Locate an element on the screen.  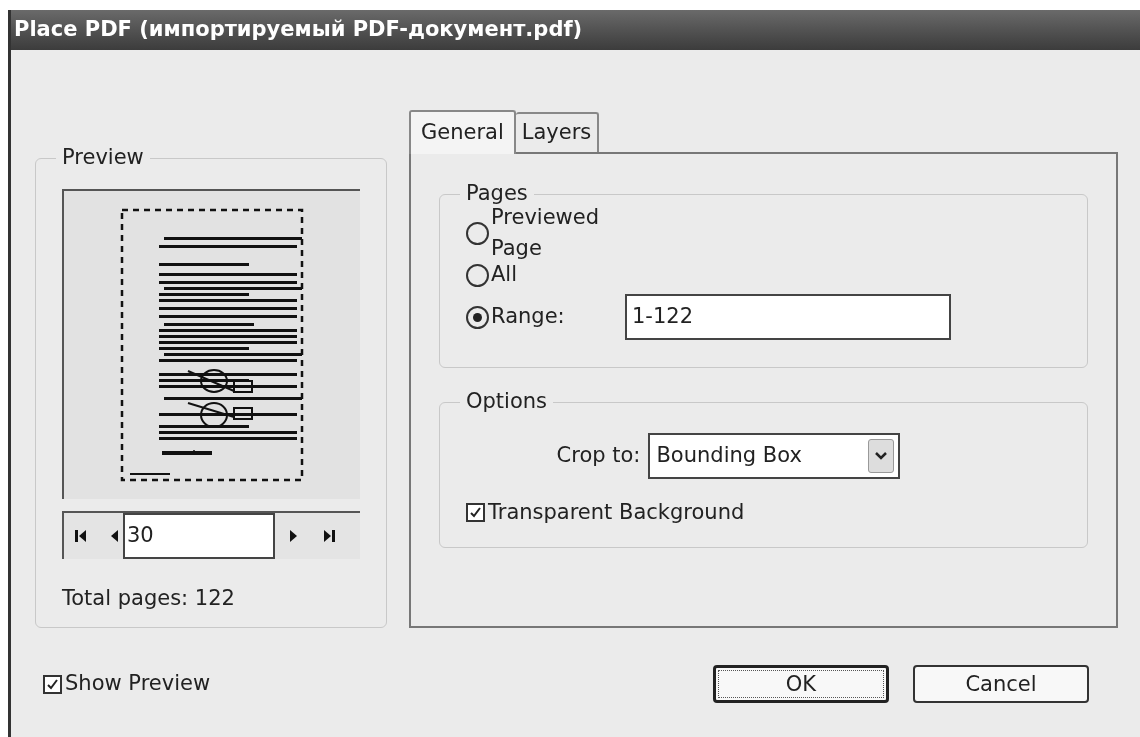
previous-page-icon is located at coordinates (114, 536).